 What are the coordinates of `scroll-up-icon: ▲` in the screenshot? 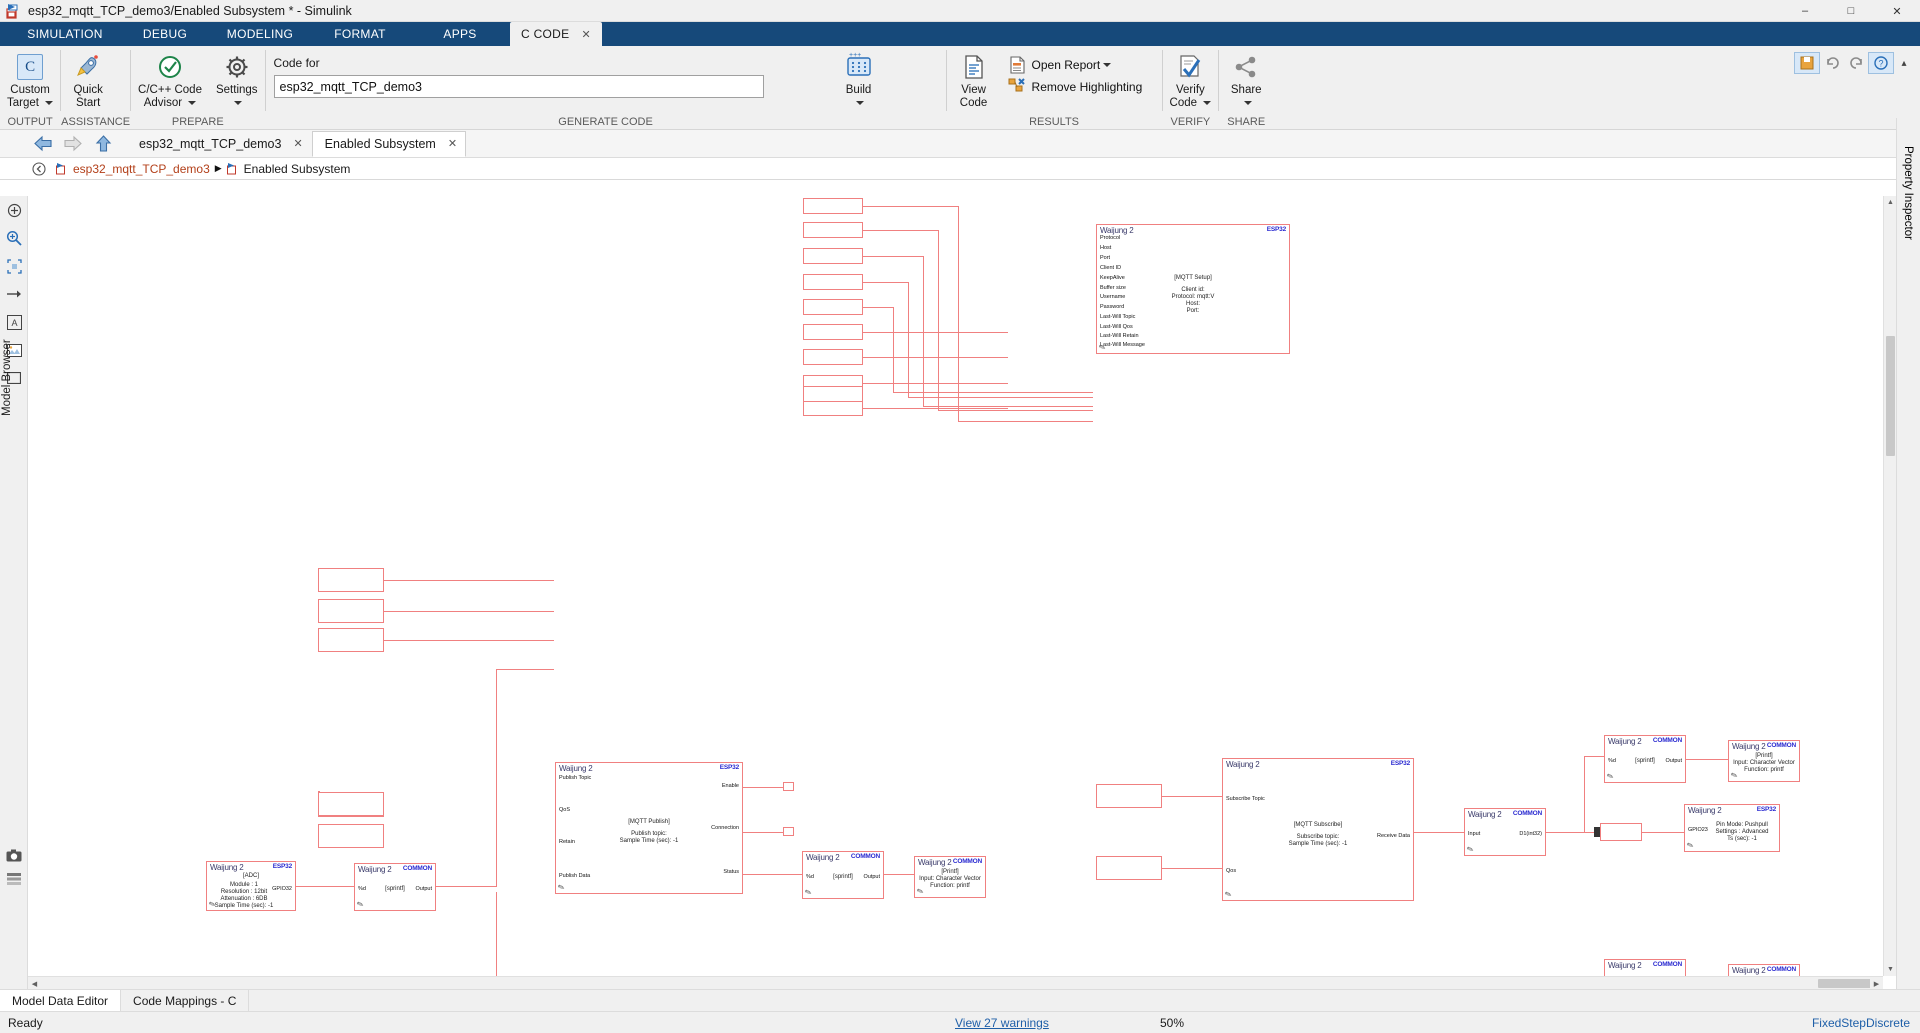 It's located at (1890, 202).